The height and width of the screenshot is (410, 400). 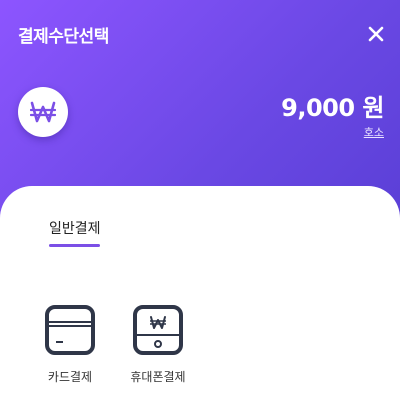 I want to click on won-badge, so click(x=43, y=112).